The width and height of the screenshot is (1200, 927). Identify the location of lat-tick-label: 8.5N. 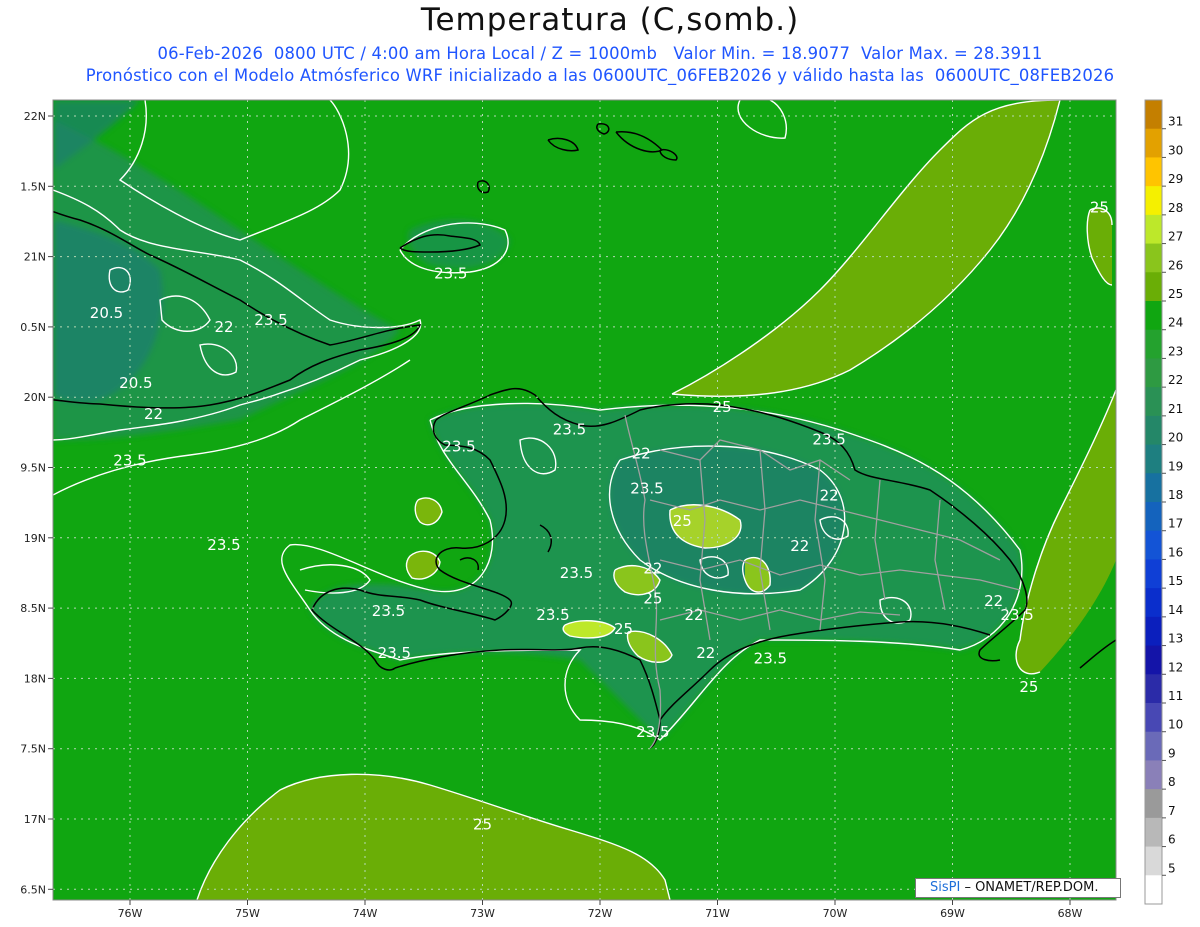
(33, 608).